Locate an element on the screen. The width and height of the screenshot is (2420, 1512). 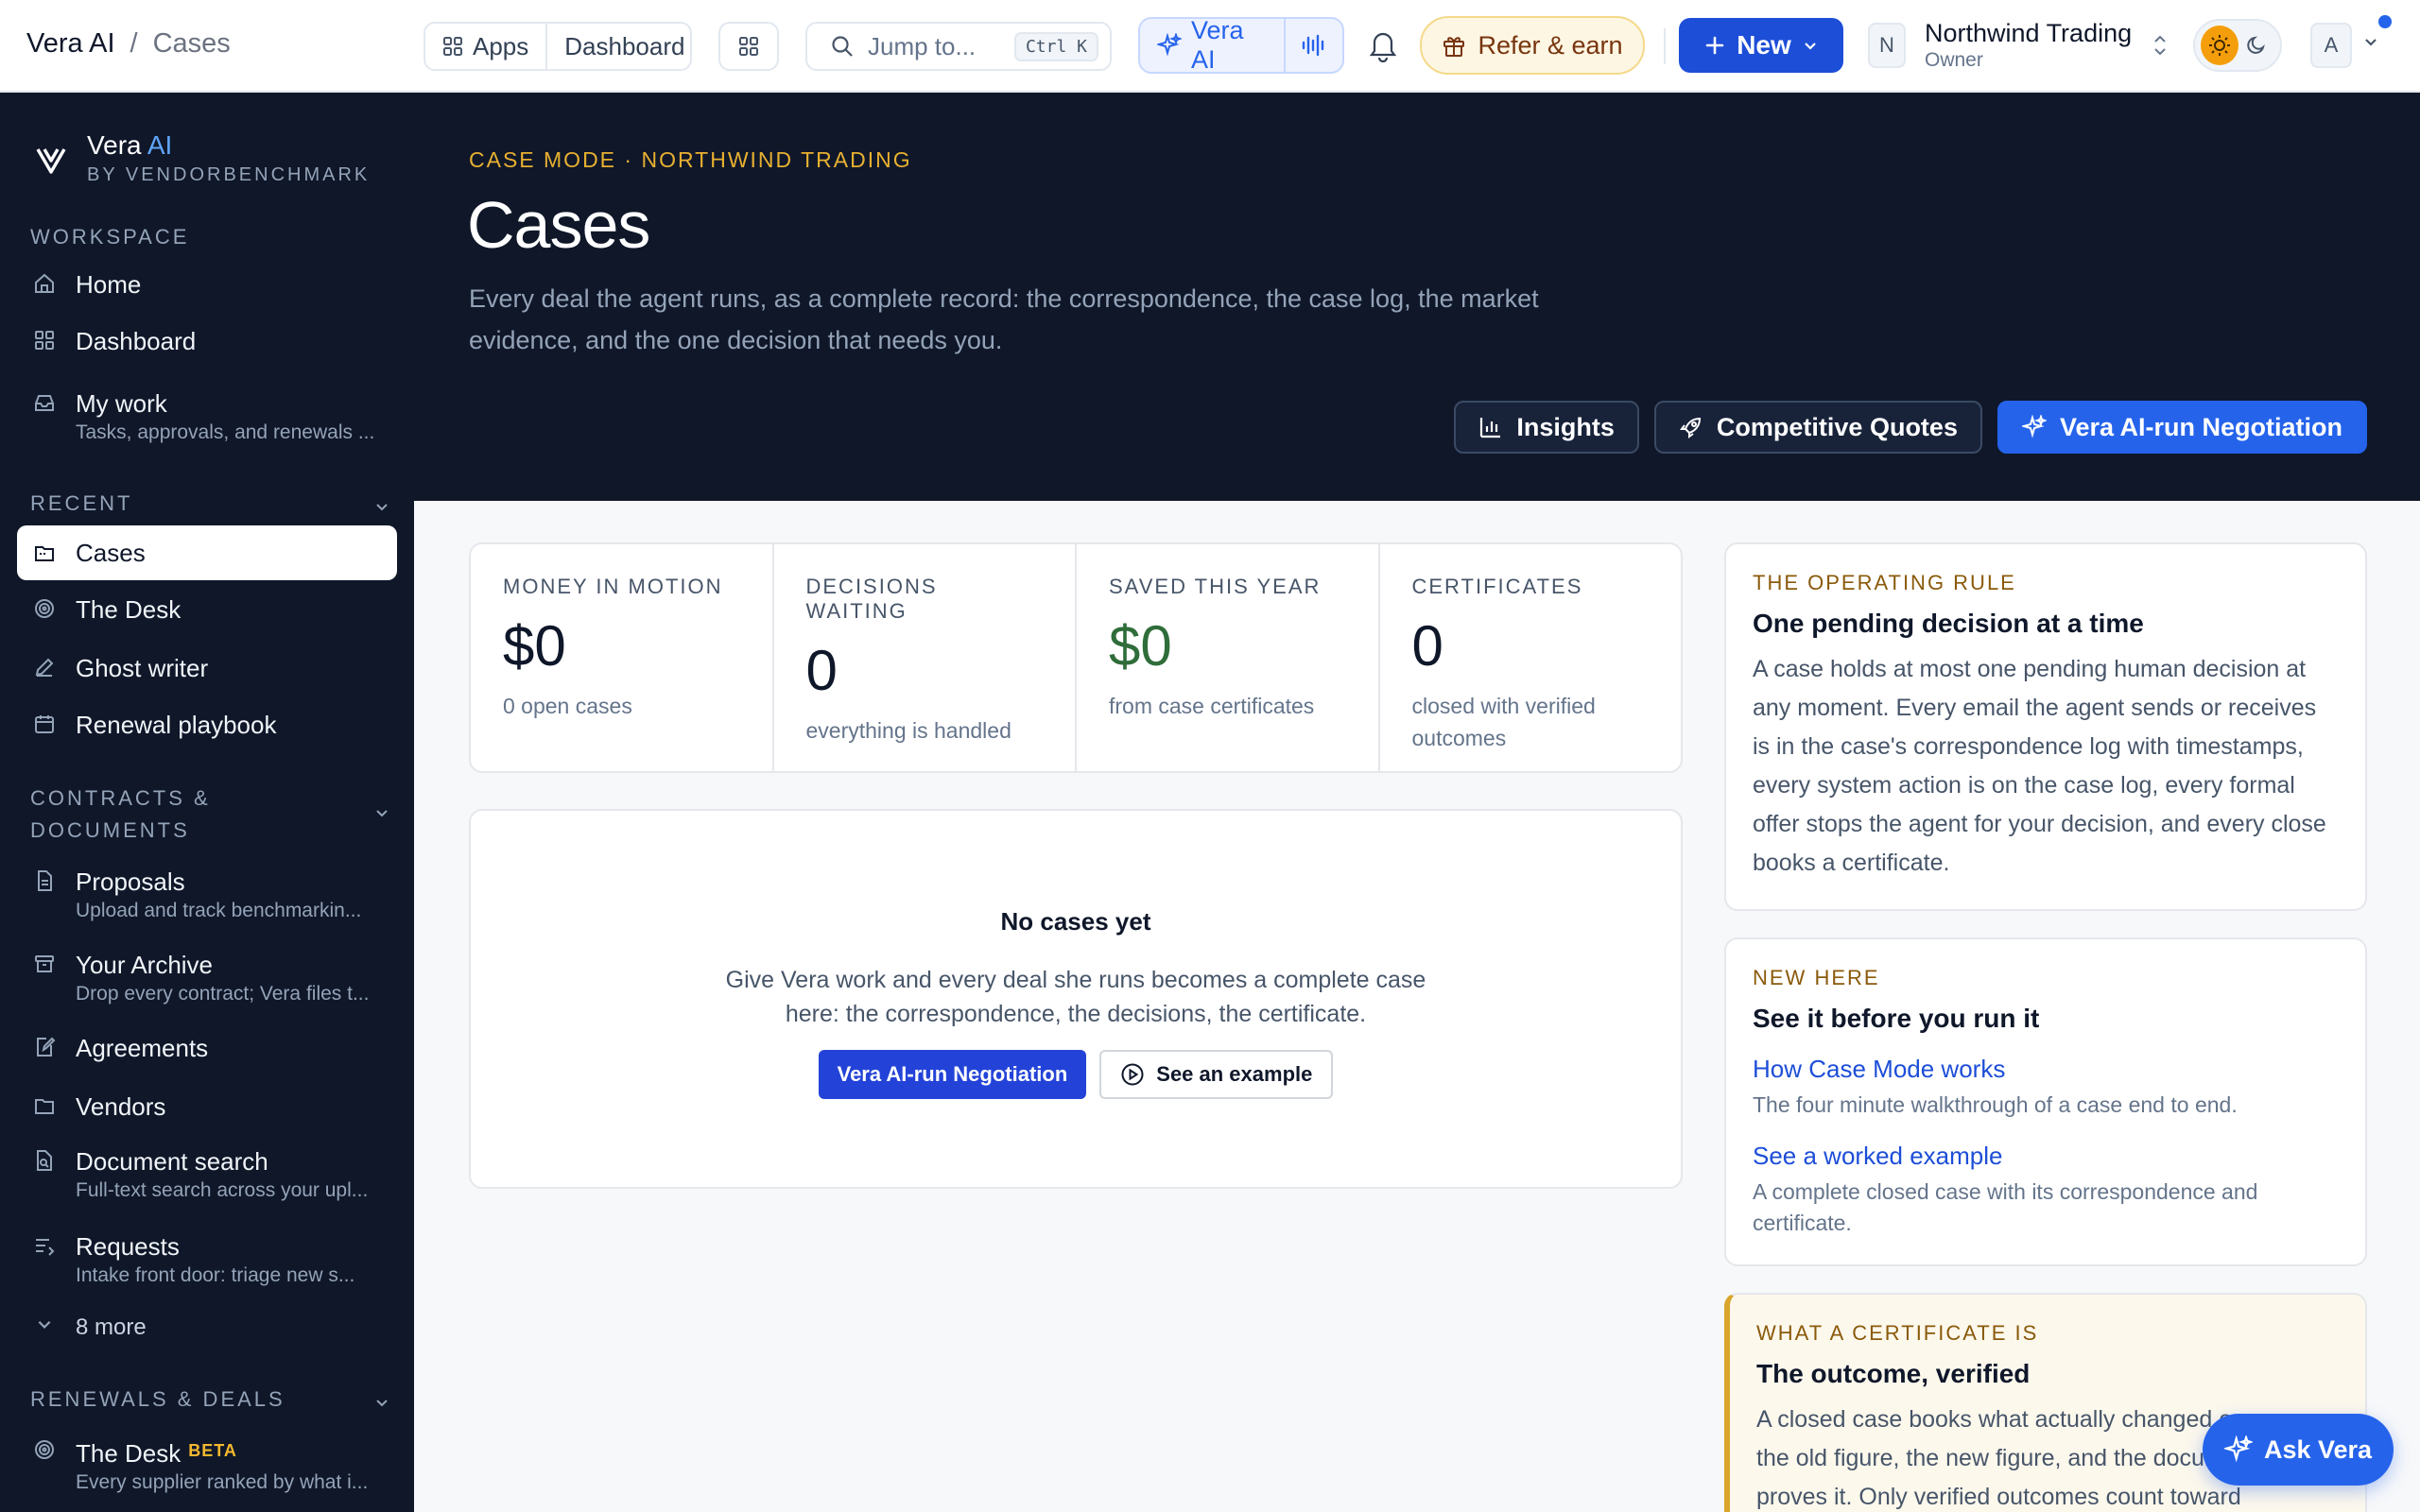
sidebar-item-vendors: Vendors is located at coordinates (207, 1107).